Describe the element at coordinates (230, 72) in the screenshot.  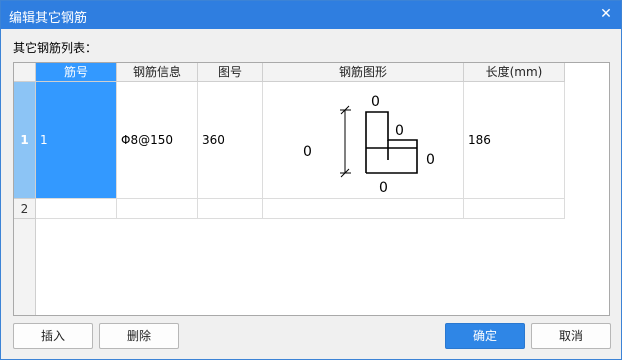
I see `col-header-figure-no: 图号` at that location.